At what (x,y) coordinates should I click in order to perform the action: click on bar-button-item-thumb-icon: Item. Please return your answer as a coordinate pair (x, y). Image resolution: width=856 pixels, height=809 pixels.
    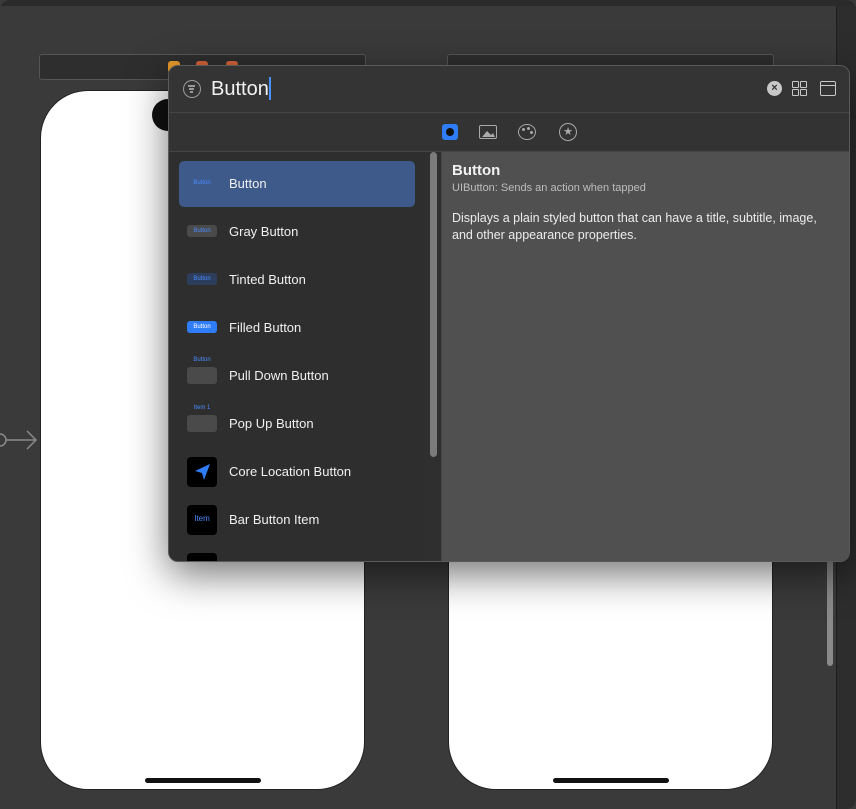
    Looking at the image, I should click on (202, 520).